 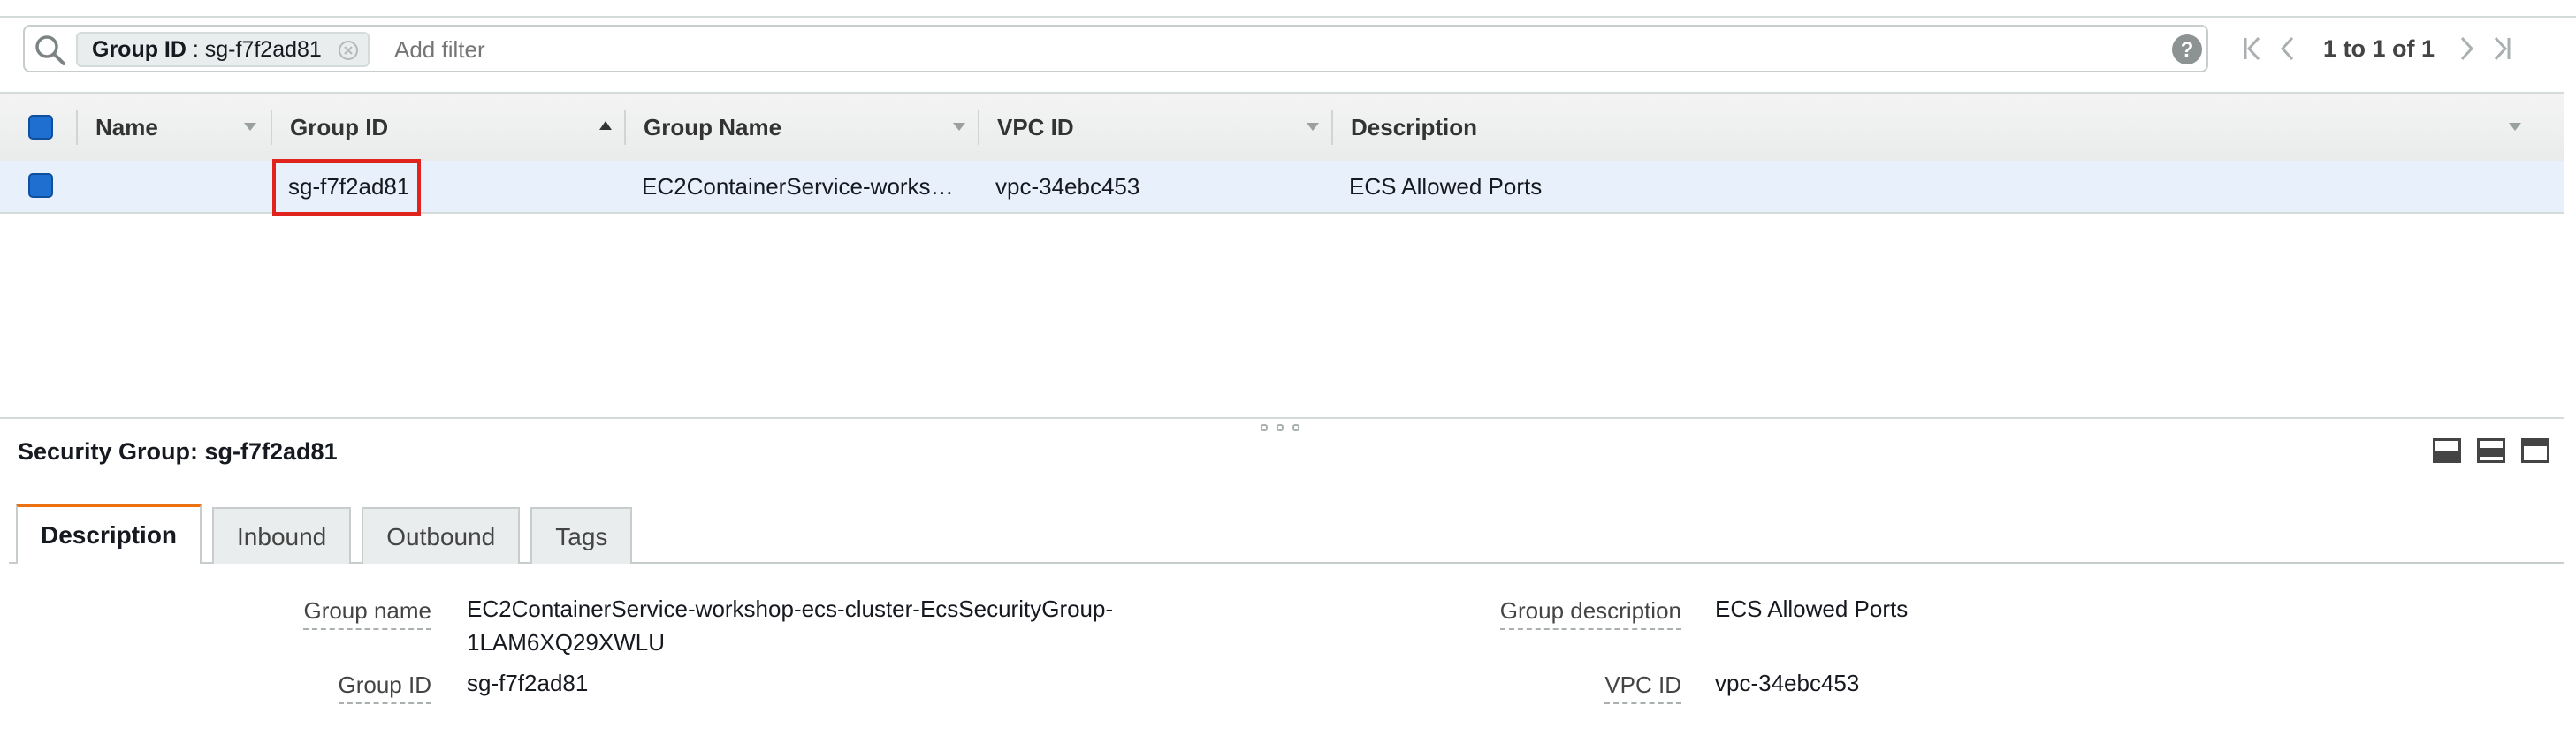 I want to click on last-page-icon, so click(x=2501, y=48).